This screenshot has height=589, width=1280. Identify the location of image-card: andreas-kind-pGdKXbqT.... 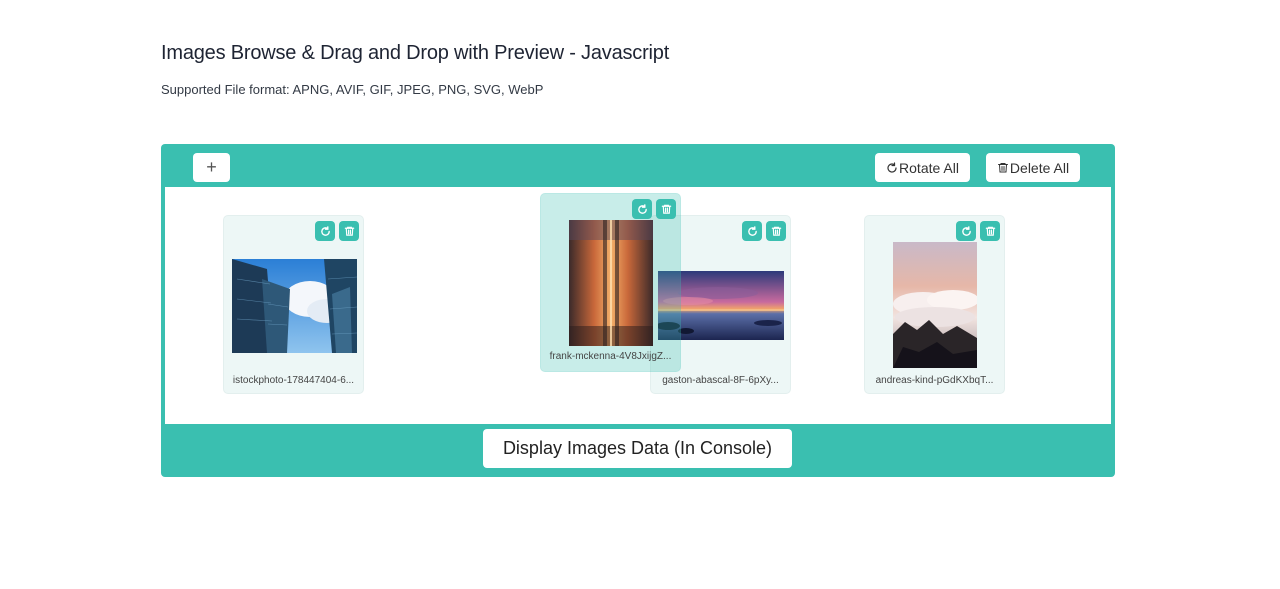
(934, 304).